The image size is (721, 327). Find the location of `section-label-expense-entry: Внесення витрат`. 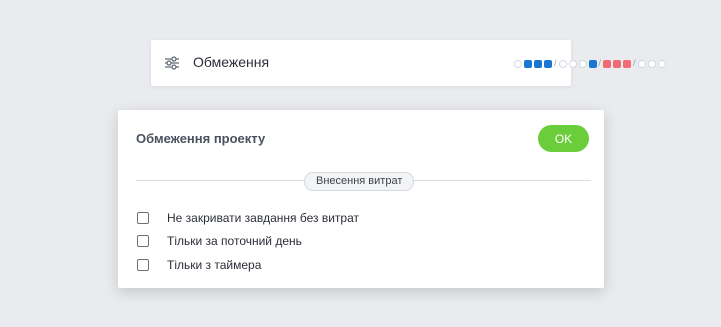

section-label-expense-entry: Внесення витрат is located at coordinates (359, 181).